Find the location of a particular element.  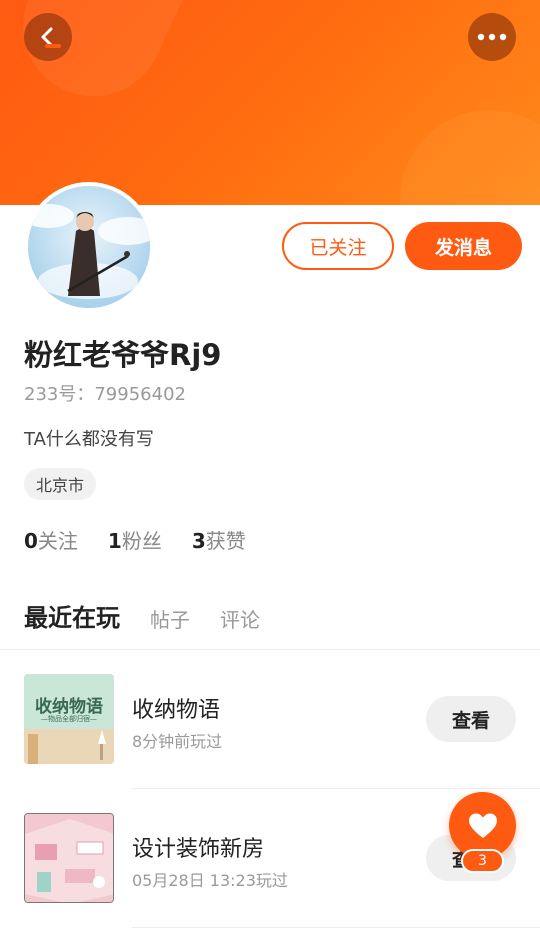

stat-following: 0关注 is located at coordinates (51, 539).